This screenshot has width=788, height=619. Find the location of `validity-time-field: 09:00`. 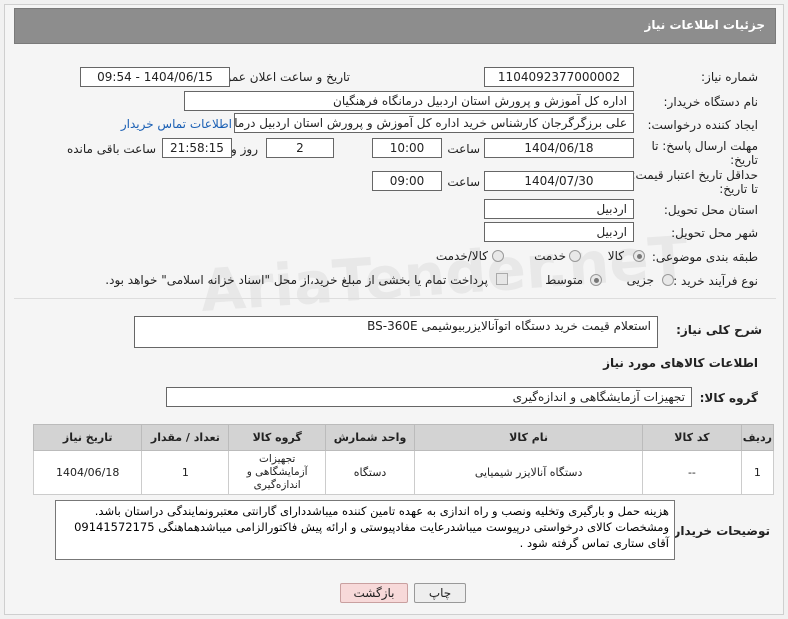

validity-time-field: 09:00 is located at coordinates (407, 181).